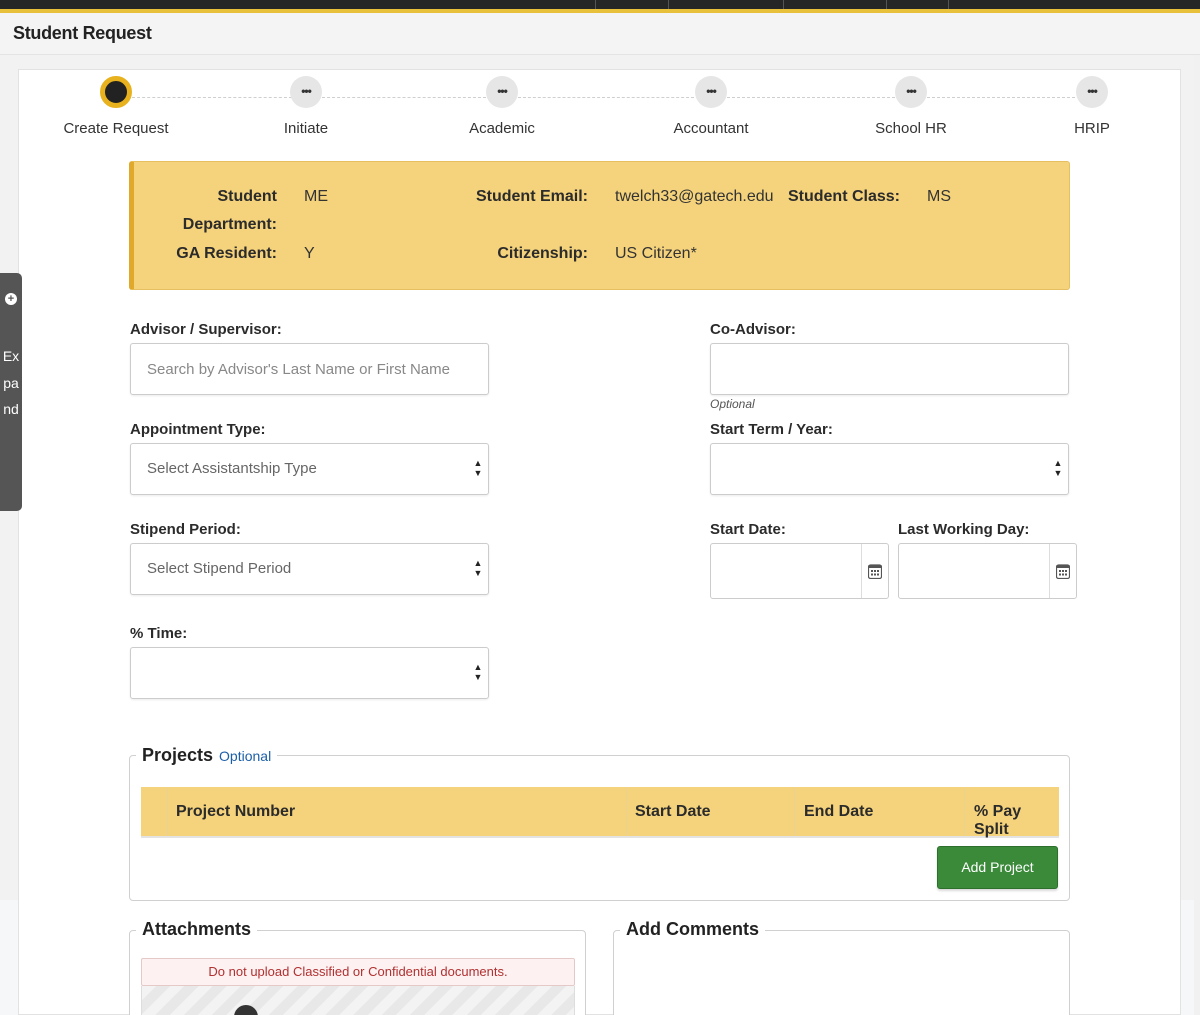 Image resolution: width=1200 pixels, height=1015 pixels. Describe the element at coordinates (245, 756) in the screenshot. I see `projects-optional-tag: Optional` at that location.